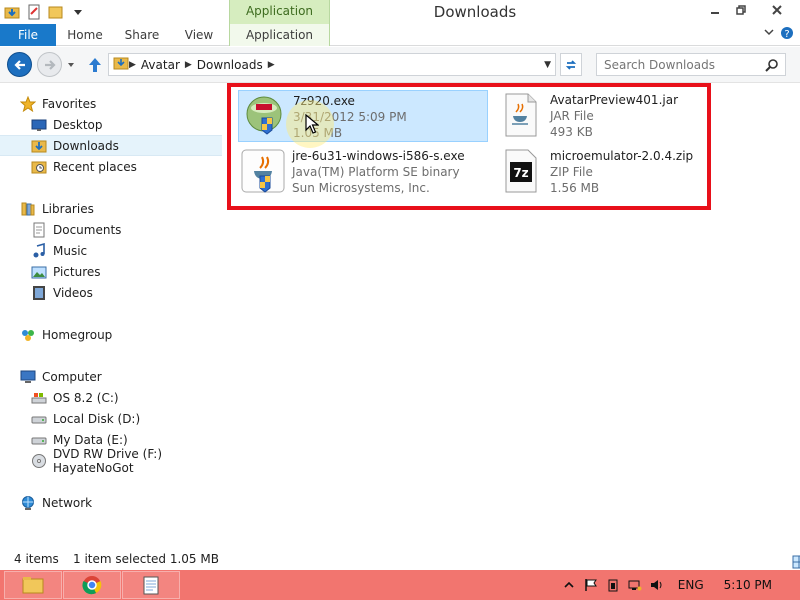  I want to click on documents-icon, so click(39, 230).